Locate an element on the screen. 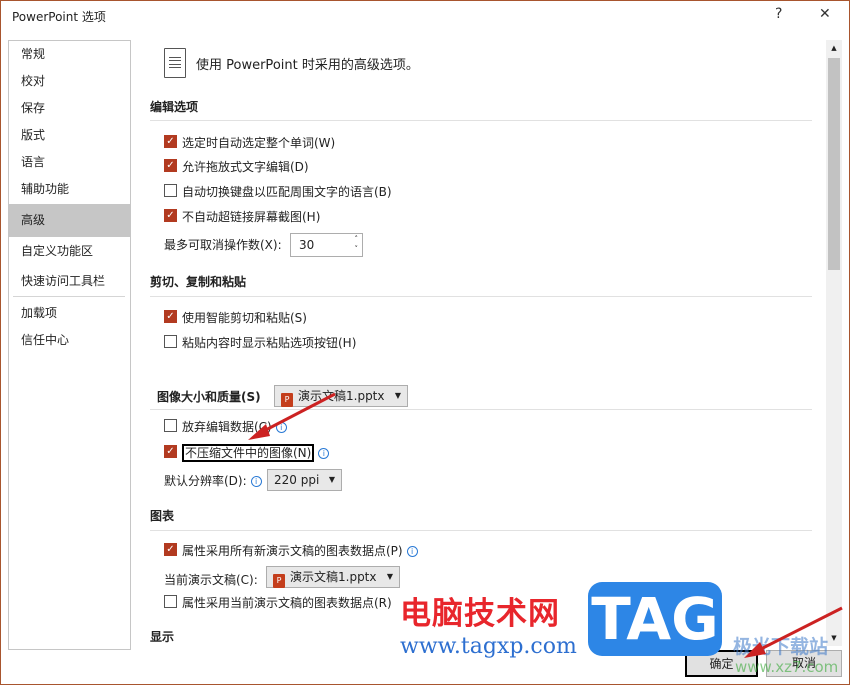 The image size is (850, 685). arrow-to-ok-button is located at coordinates (798, 630).